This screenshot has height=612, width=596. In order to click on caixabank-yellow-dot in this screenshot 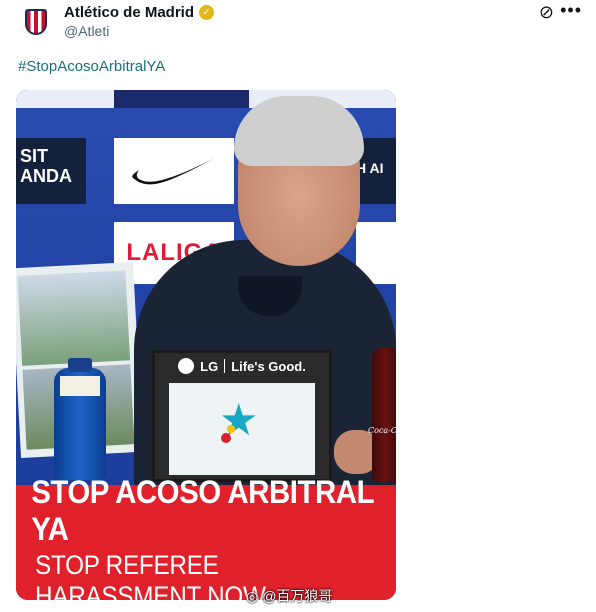, I will do `click(231, 429)`.